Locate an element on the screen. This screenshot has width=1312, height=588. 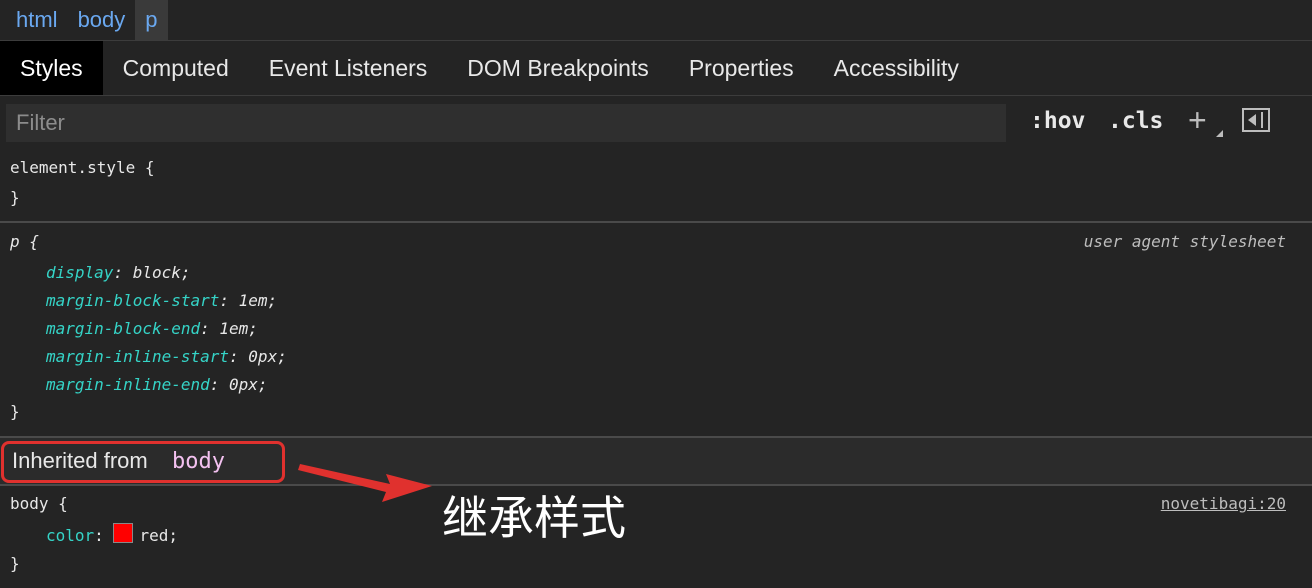
tab-computed: Computed is located at coordinates (176, 68).